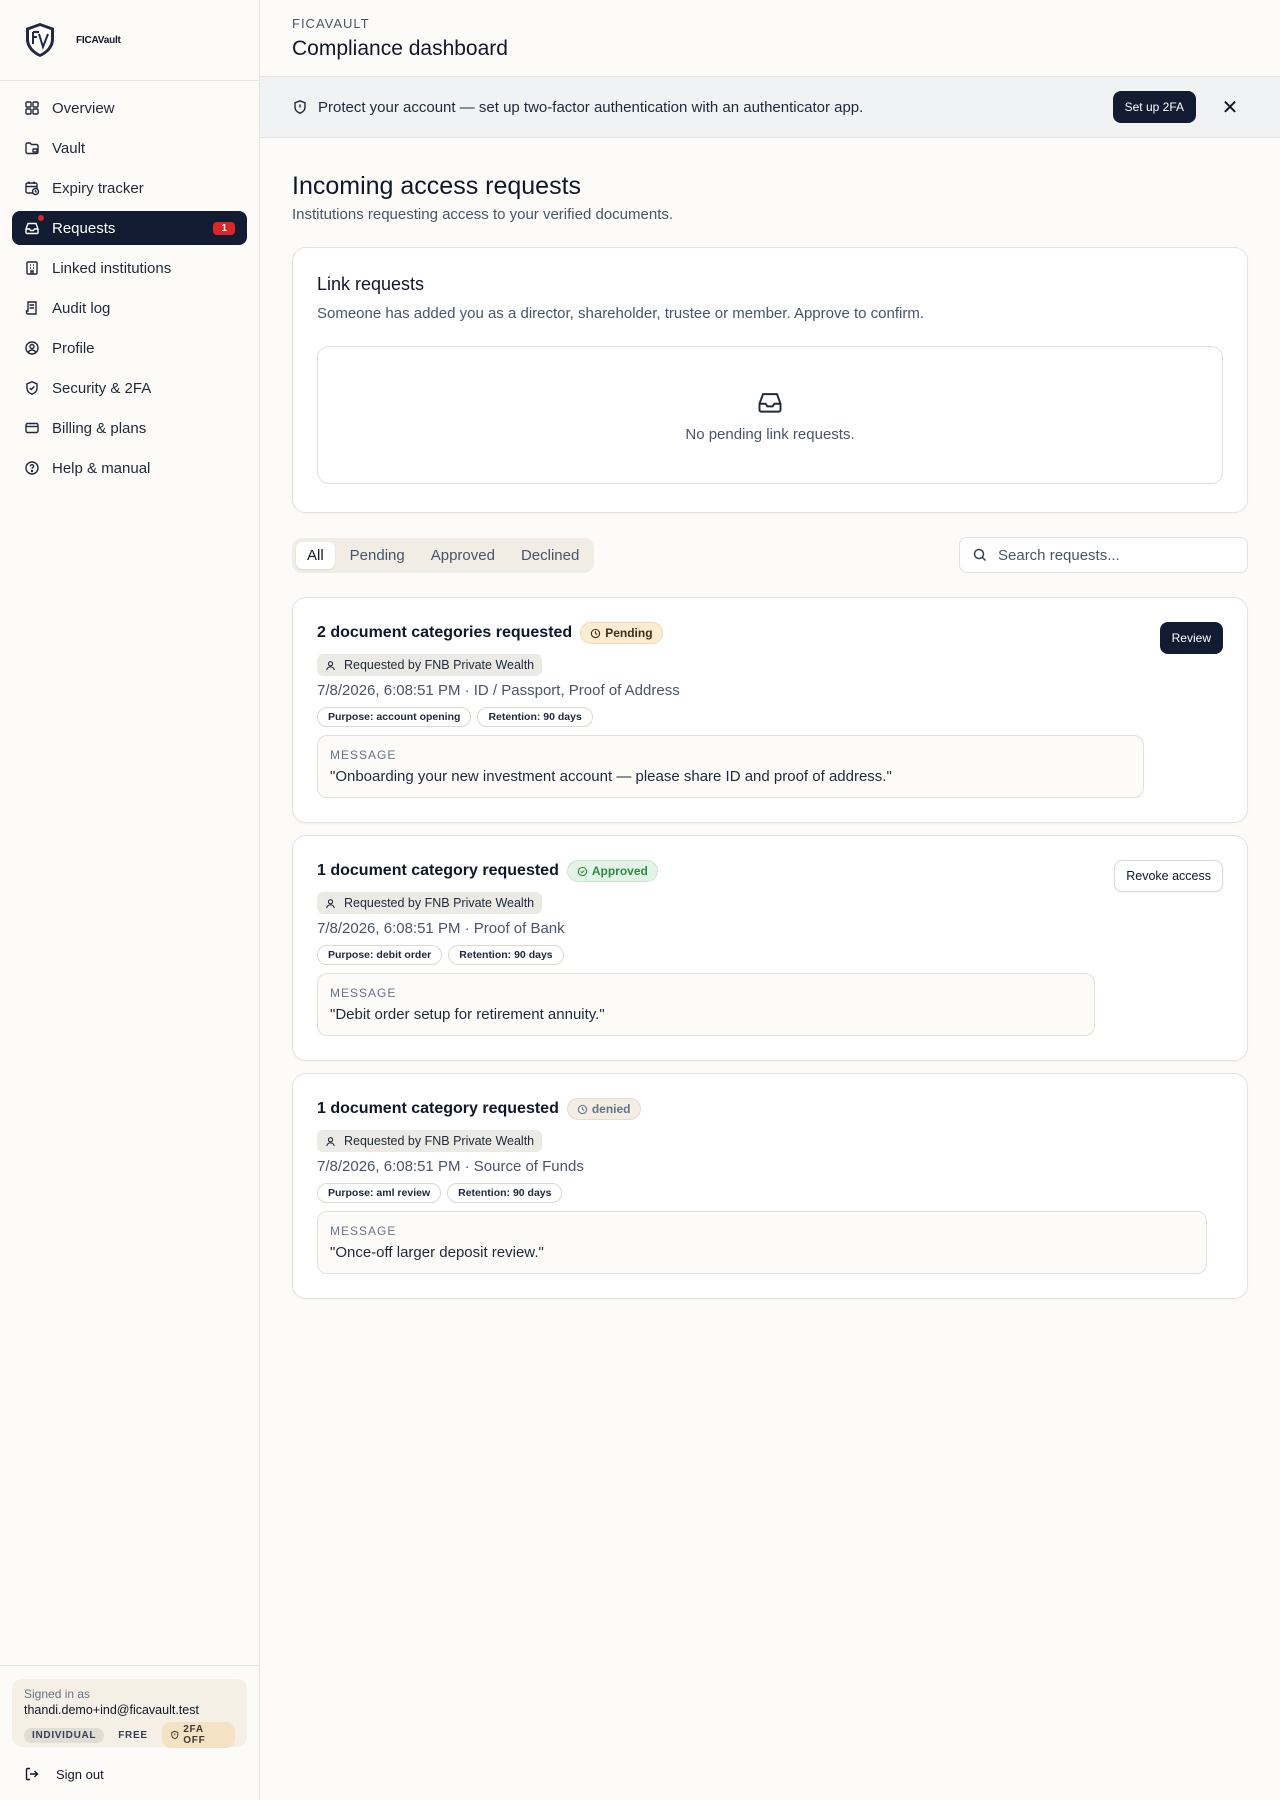 The height and width of the screenshot is (1800, 1280). What do you see at coordinates (400, 48) in the screenshot?
I see `page-title: Compliance dashboard` at bounding box center [400, 48].